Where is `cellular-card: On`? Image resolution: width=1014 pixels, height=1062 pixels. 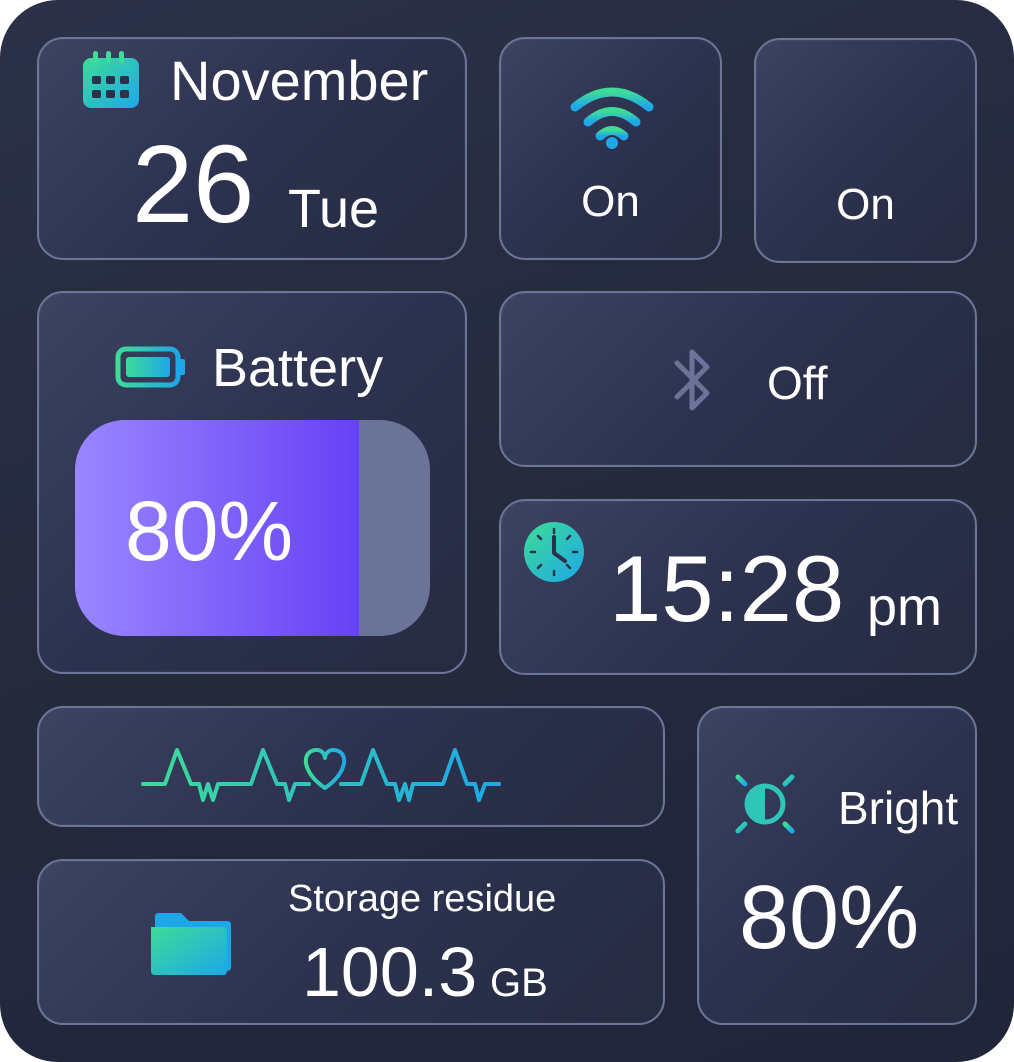 cellular-card: On is located at coordinates (865, 150).